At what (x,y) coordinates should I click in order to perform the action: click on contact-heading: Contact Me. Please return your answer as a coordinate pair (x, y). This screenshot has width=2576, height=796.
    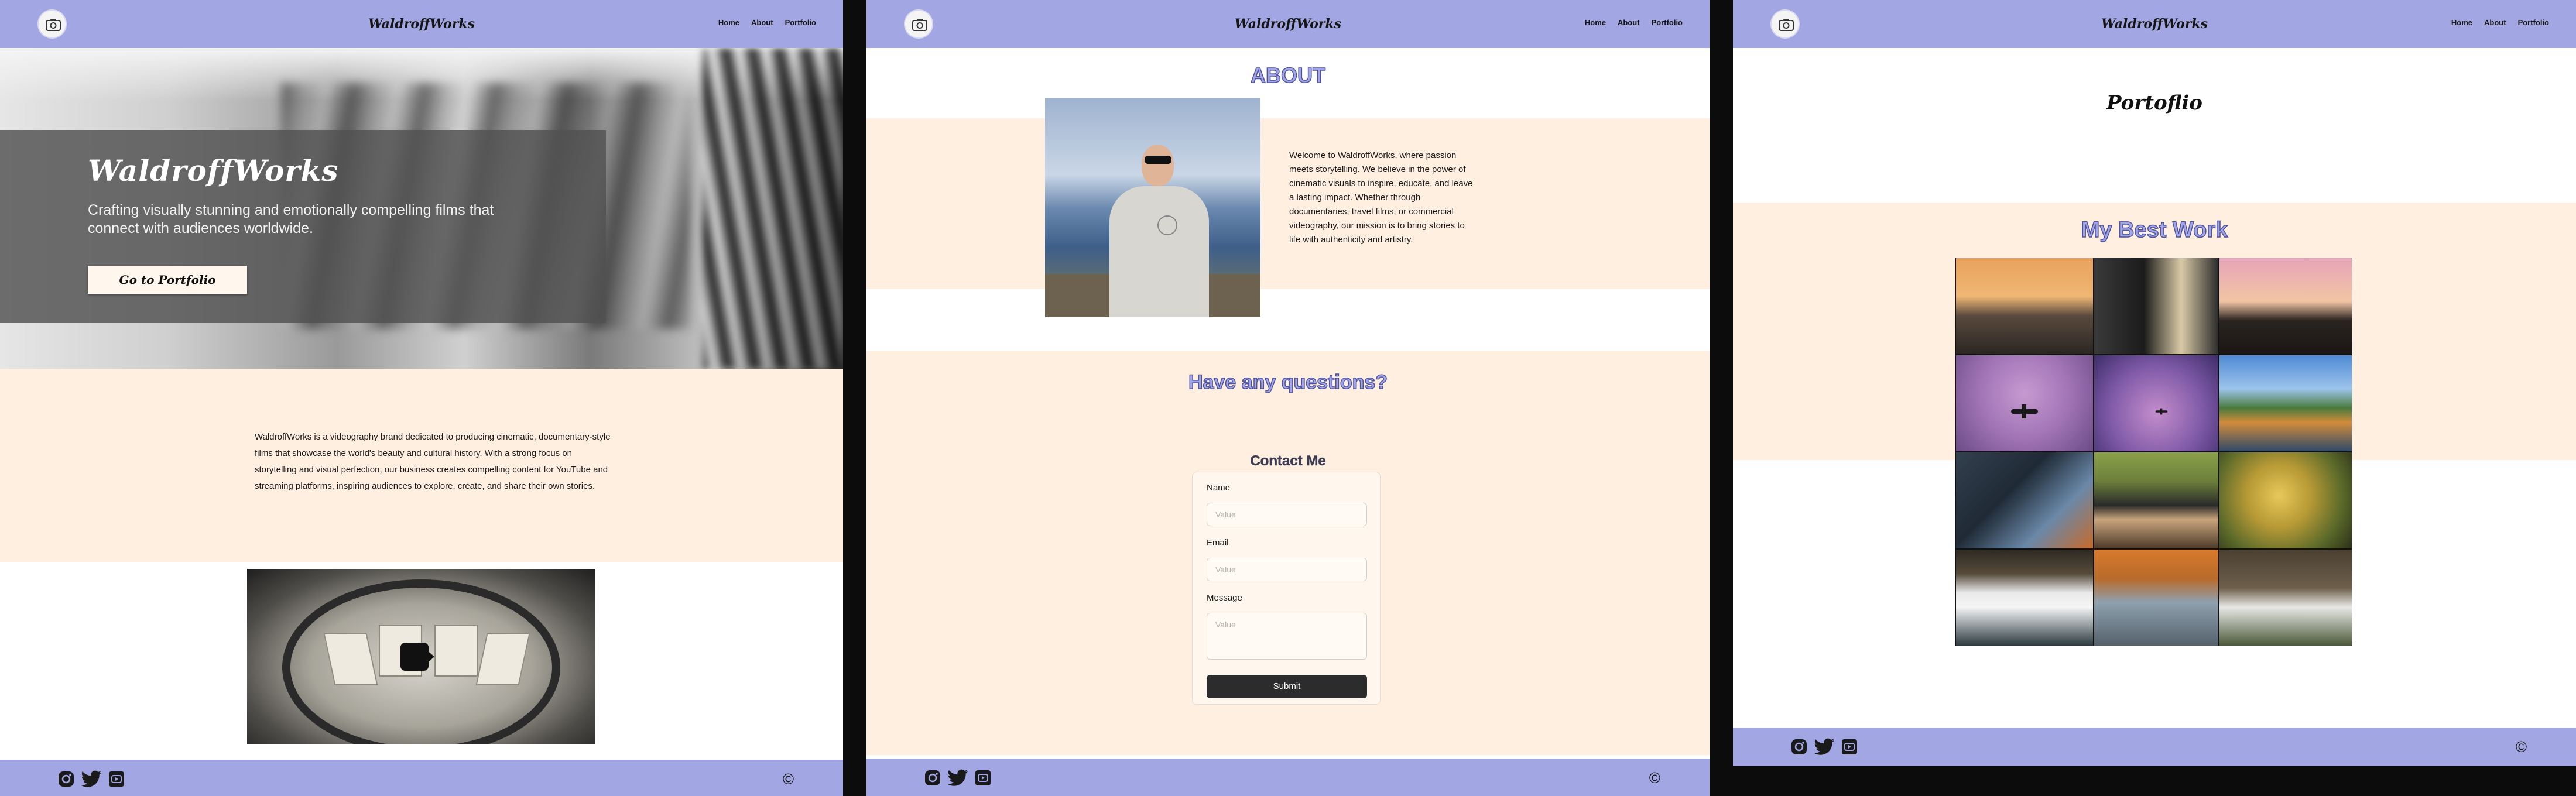
    Looking at the image, I should click on (1288, 461).